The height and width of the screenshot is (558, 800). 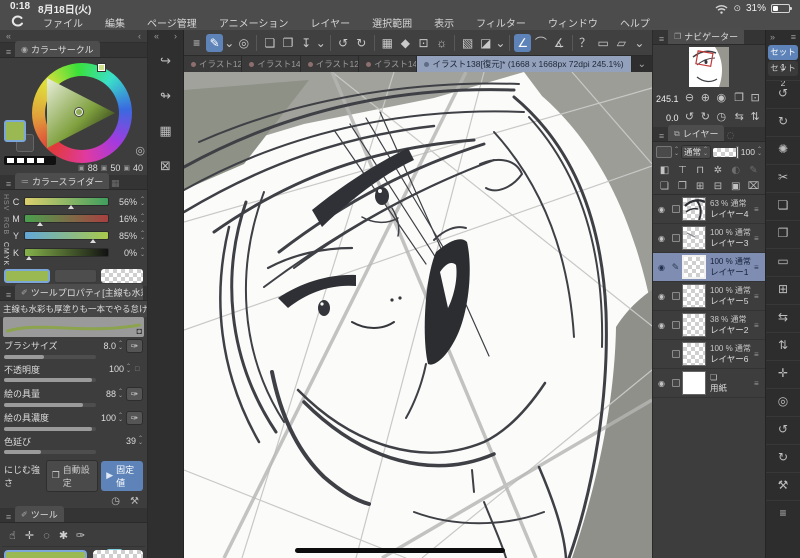 What do you see at coordinates (62, 181) in the screenshot?
I see `tab-color-slider: ≔ カラースライダー` at bounding box center [62, 181].